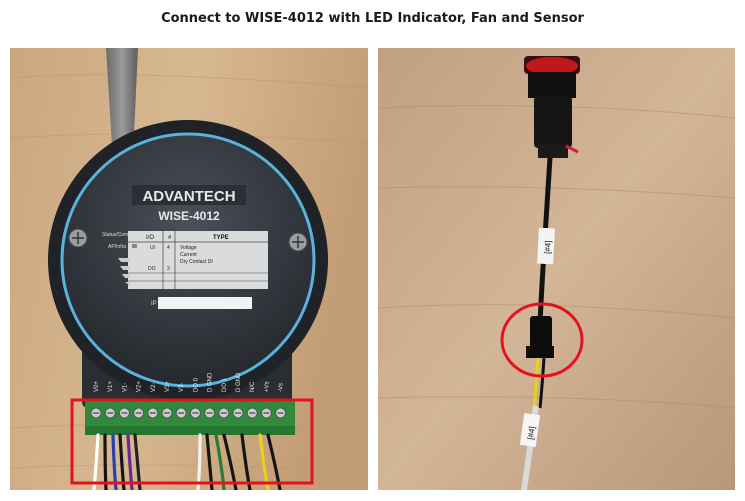 Image resolution: width=745 pixels, height=501 pixels. What do you see at coordinates (531, 433) in the screenshot?
I see `cable-tag-lower: [#4]` at bounding box center [531, 433].